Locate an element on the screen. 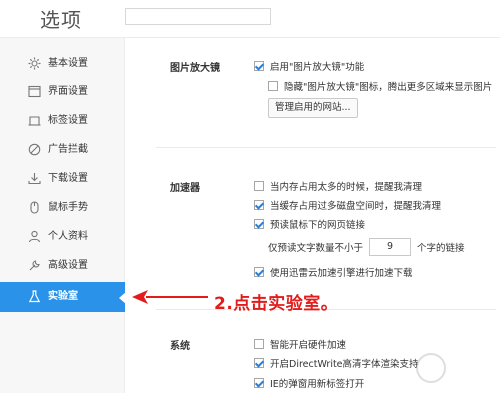 This screenshot has width=500, height=393. sidebar-item-profile: 个人资料 is located at coordinates (62, 237).